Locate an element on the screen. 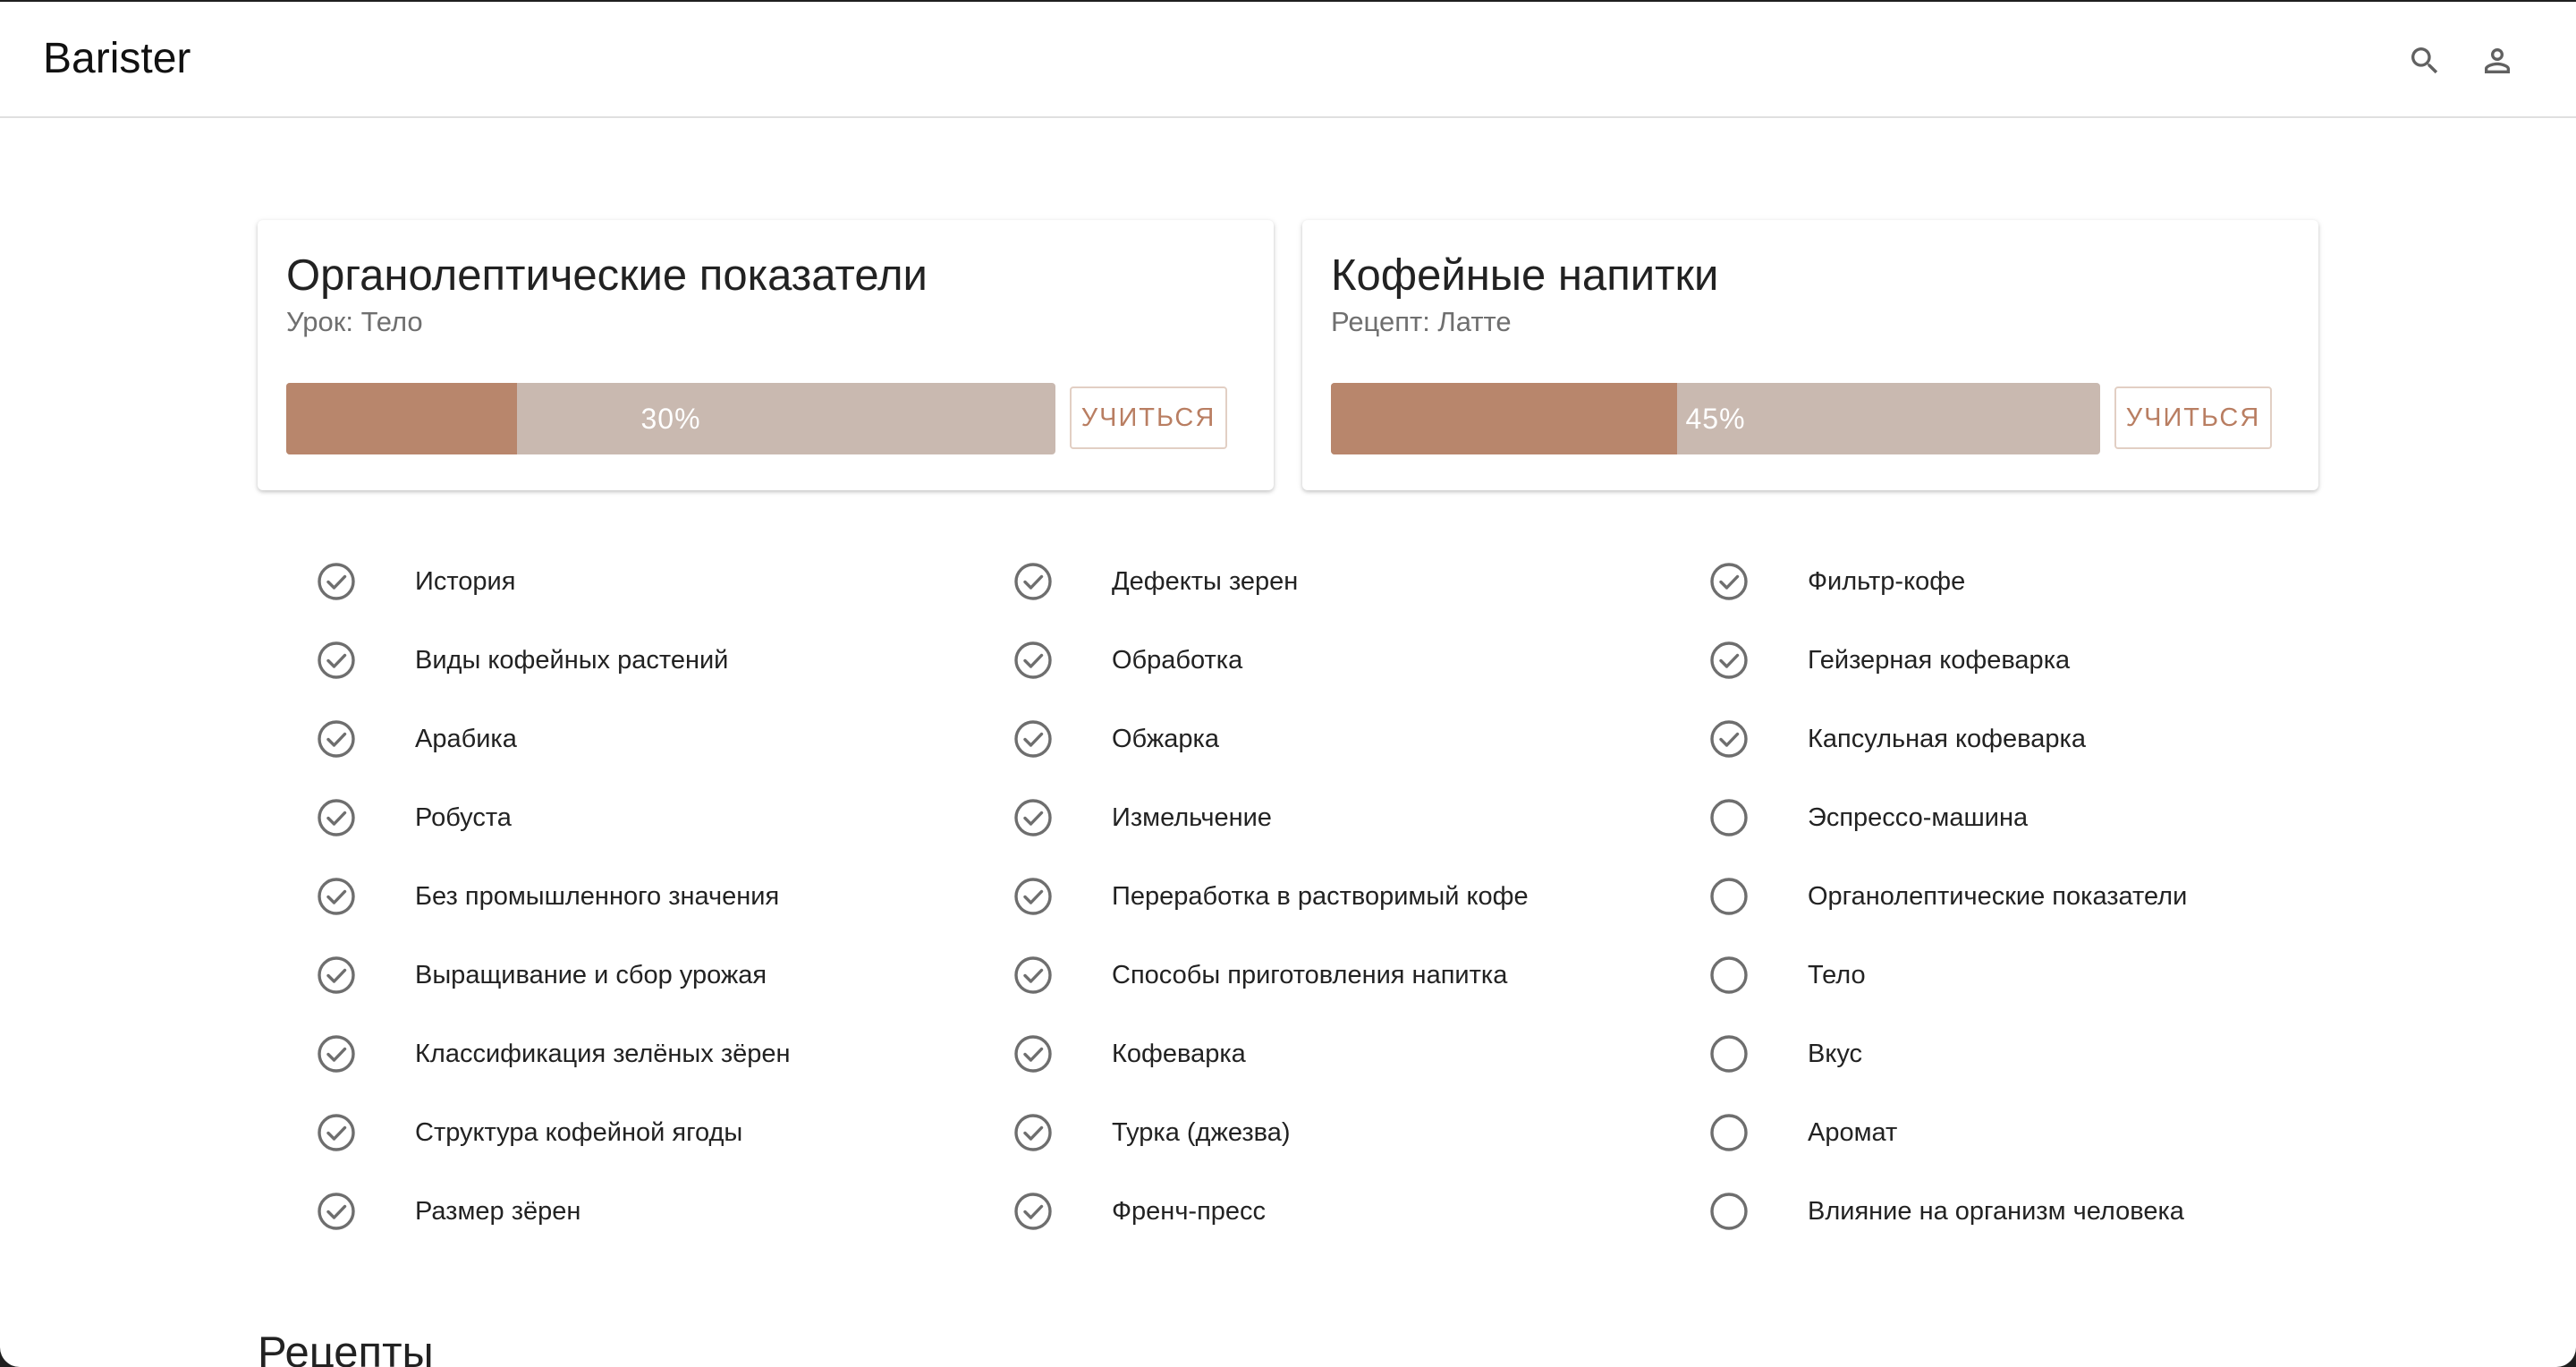 The image size is (2576, 1367). topic-item: История is located at coordinates (644, 585).